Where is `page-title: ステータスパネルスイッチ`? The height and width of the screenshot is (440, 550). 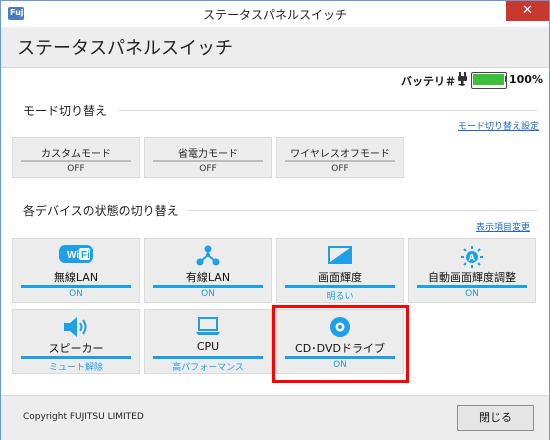 page-title: ステータスパネルスイッチ is located at coordinates (125, 48).